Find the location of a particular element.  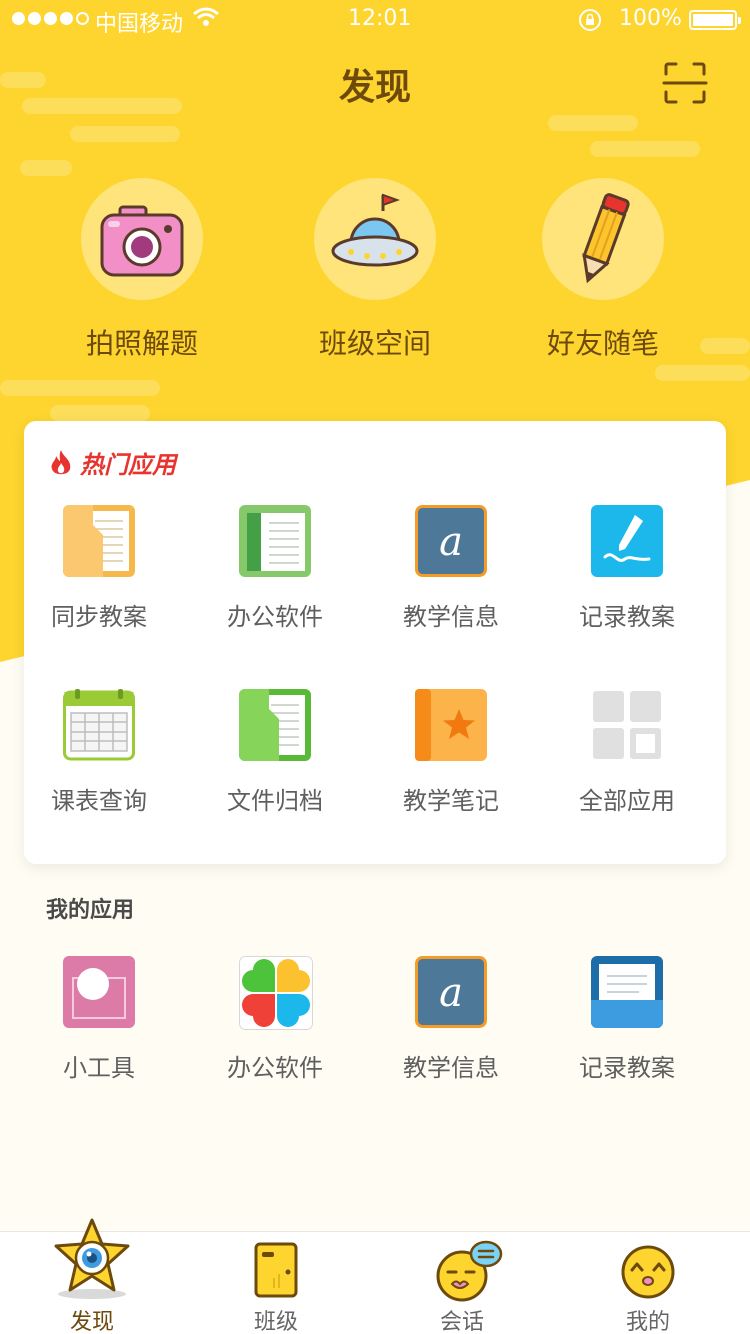

tab-class: 班级 is located at coordinates (276, 1283).